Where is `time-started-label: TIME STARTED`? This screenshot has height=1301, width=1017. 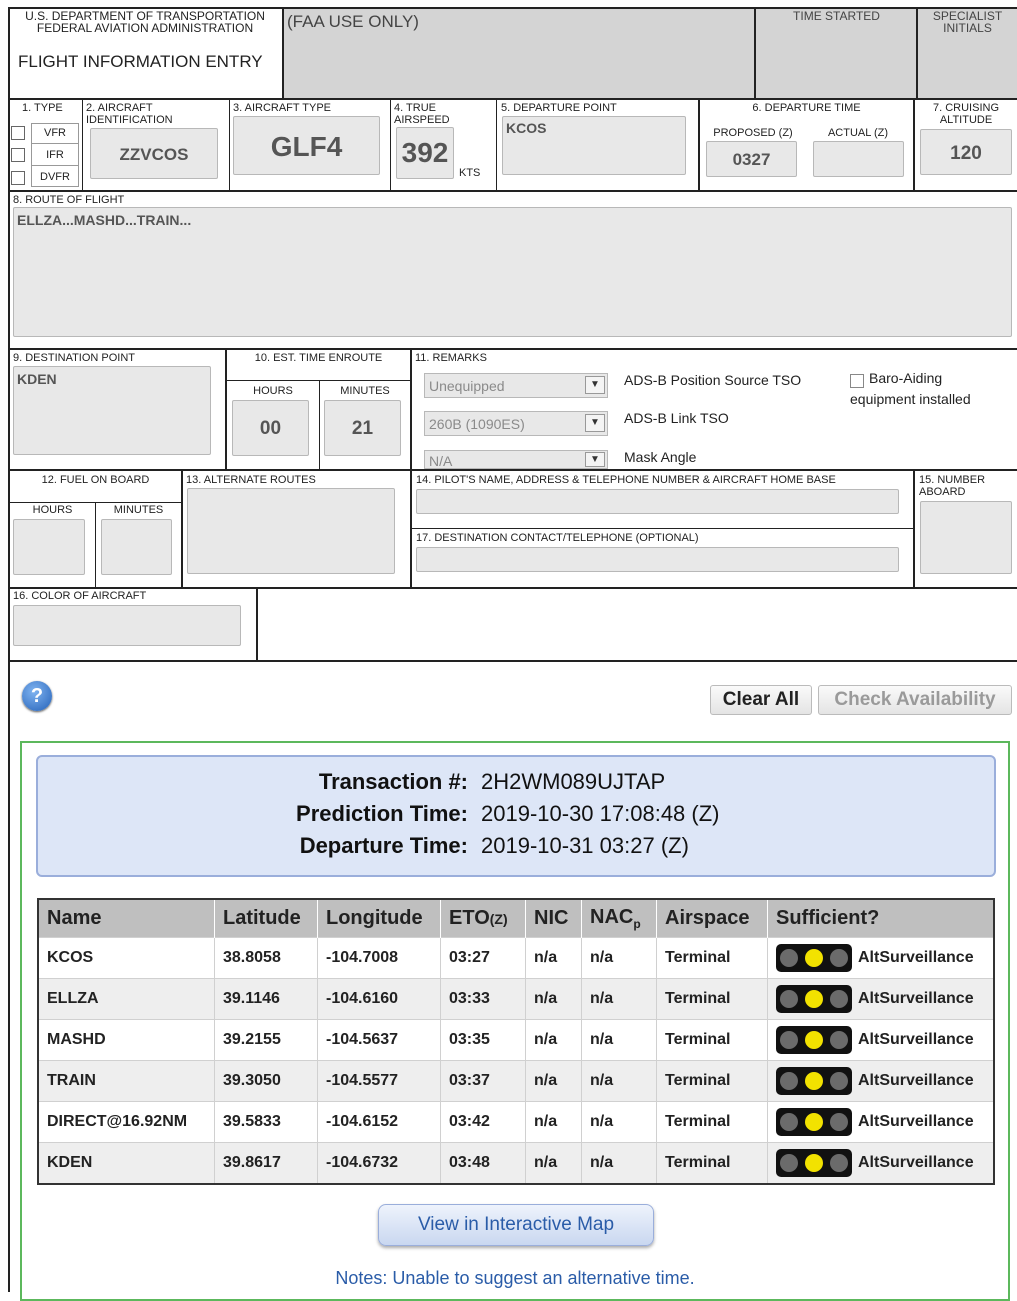 time-started-label: TIME STARTED is located at coordinates (836, 16).